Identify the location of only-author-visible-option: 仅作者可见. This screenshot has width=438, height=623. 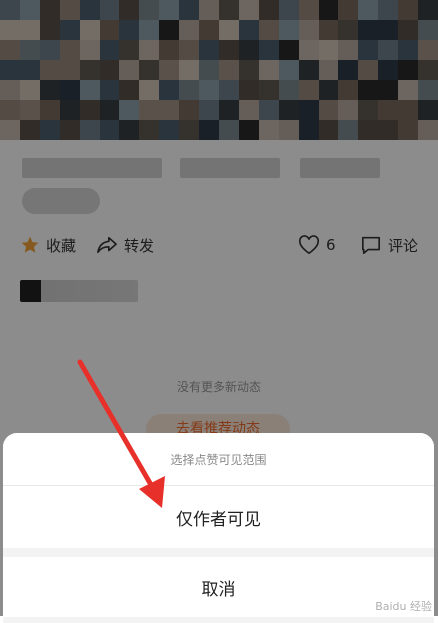
(218, 517).